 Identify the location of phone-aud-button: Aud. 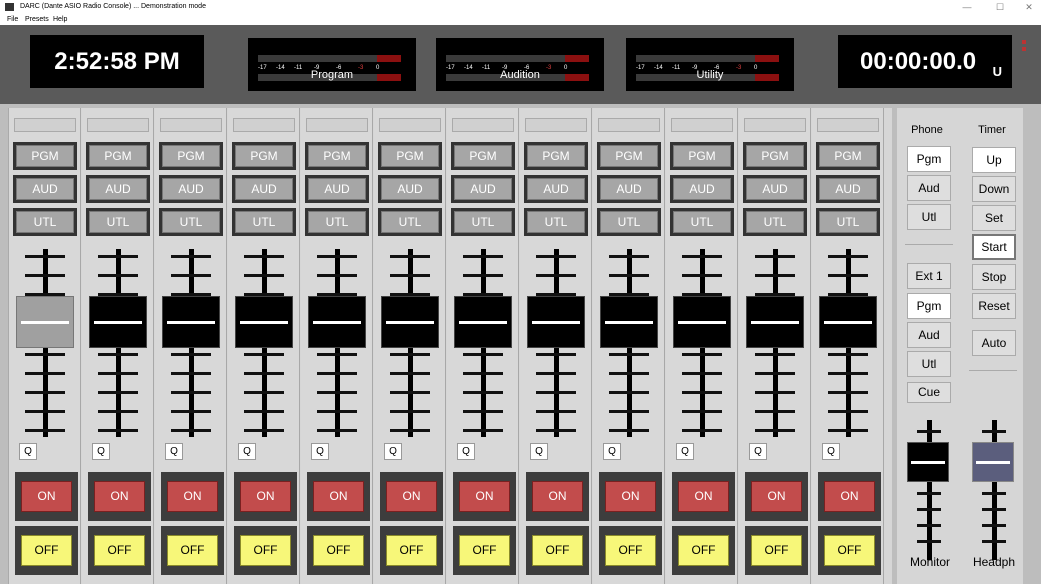
(929, 188).